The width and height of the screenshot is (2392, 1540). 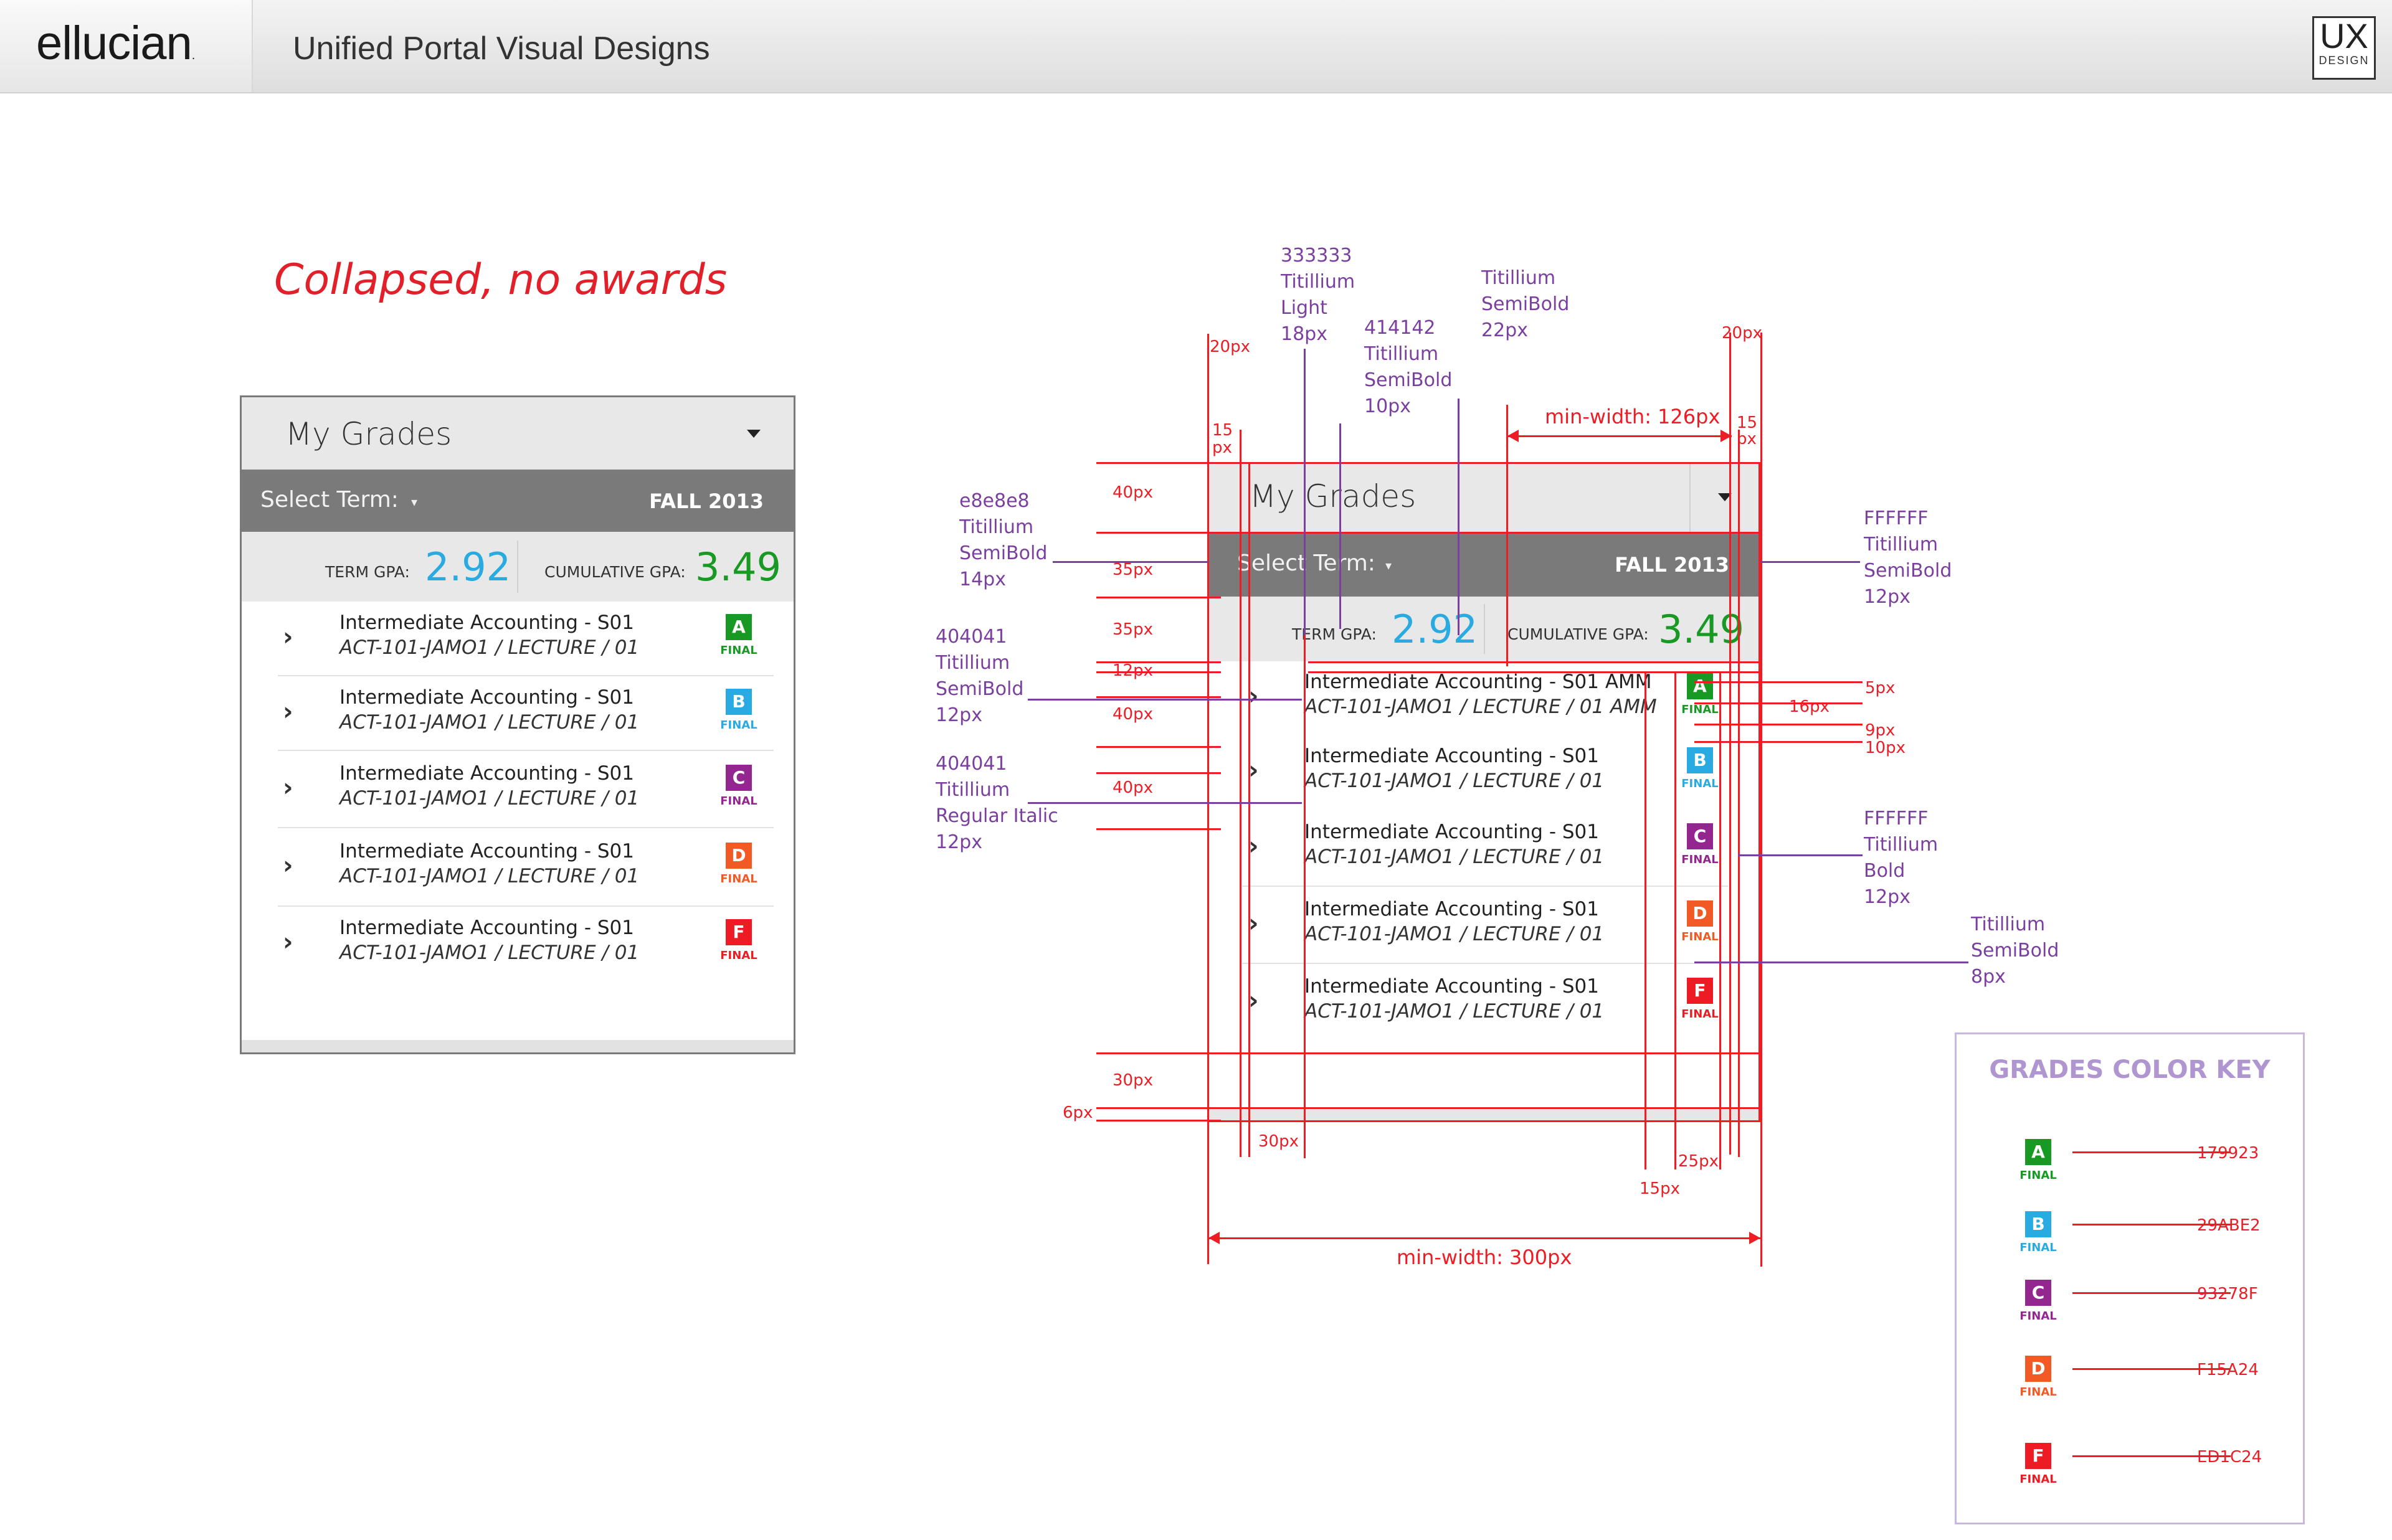 I want to click on key-grade-badge: C, so click(x=2038, y=1293).